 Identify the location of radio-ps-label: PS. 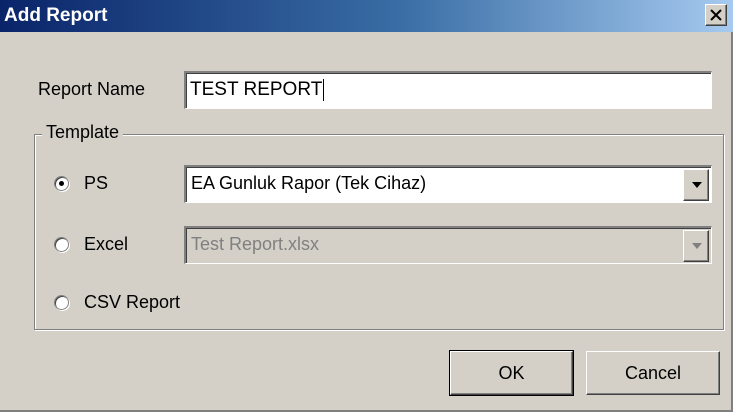
(96, 183).